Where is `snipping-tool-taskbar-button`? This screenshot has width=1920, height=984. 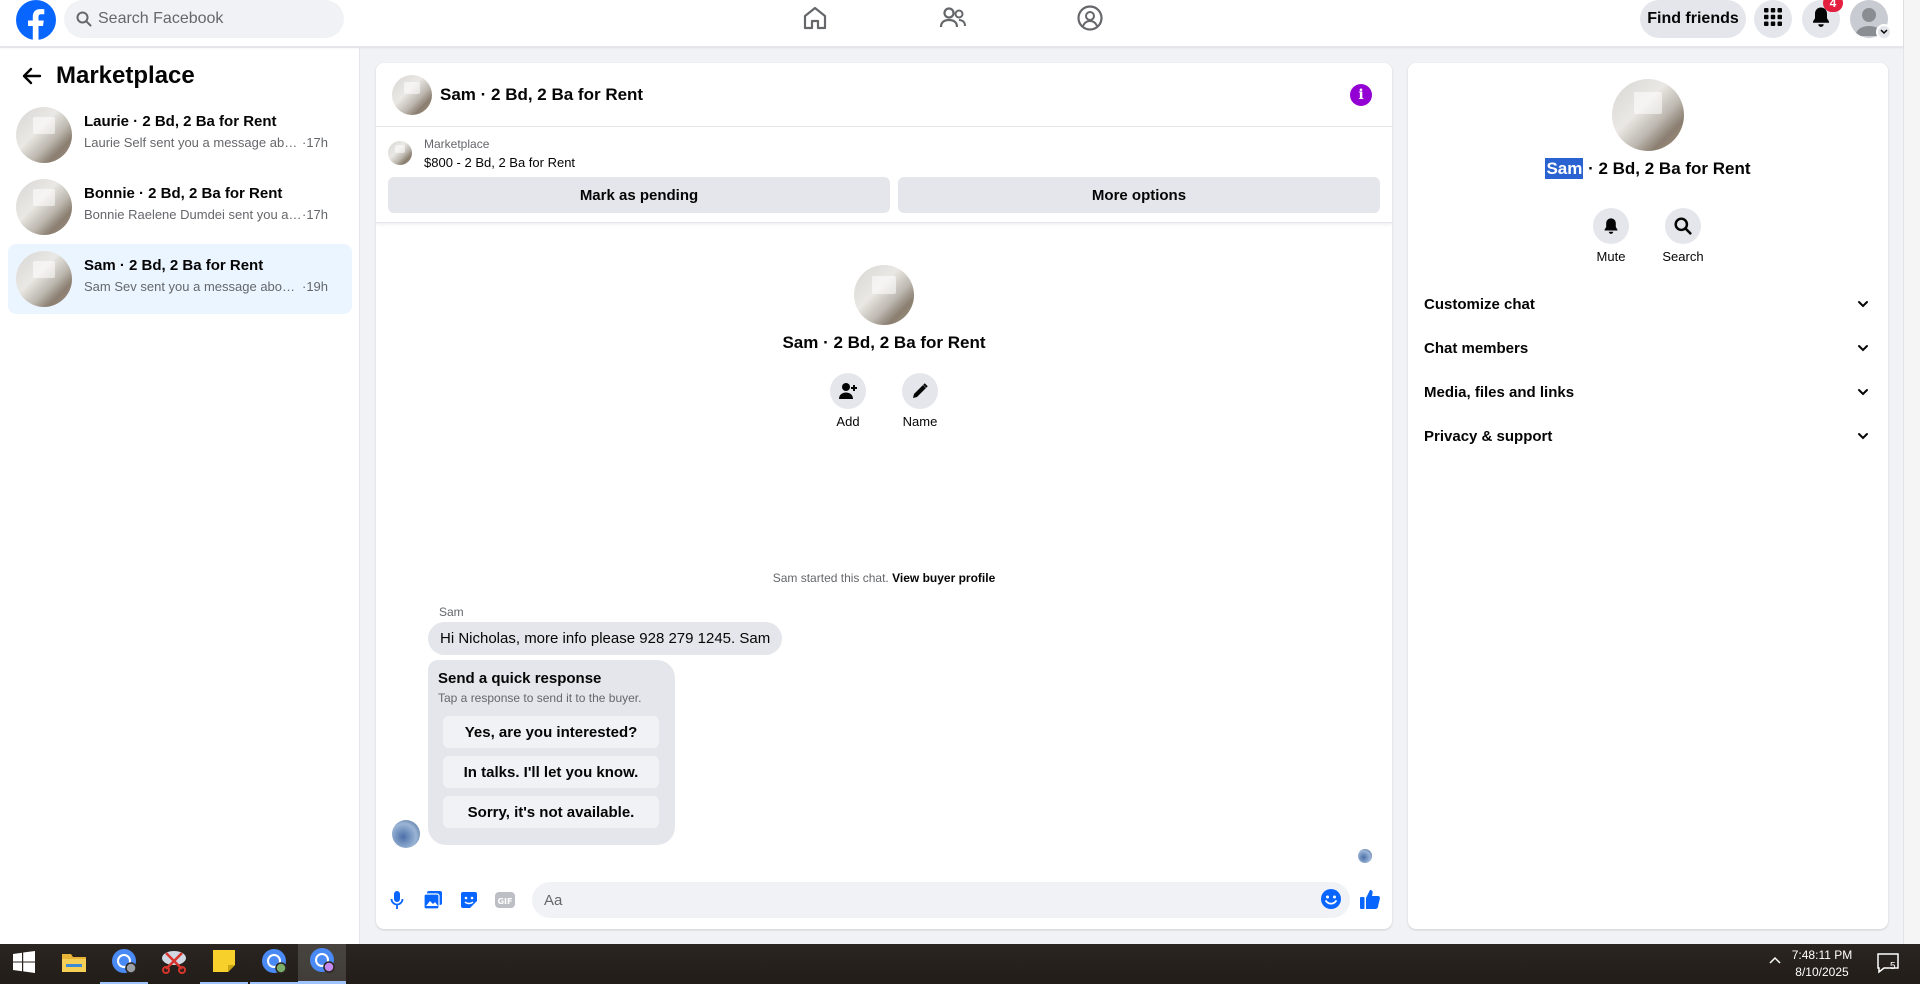 snipping-tool-taskbar-button is located at coordinates (174, 964).